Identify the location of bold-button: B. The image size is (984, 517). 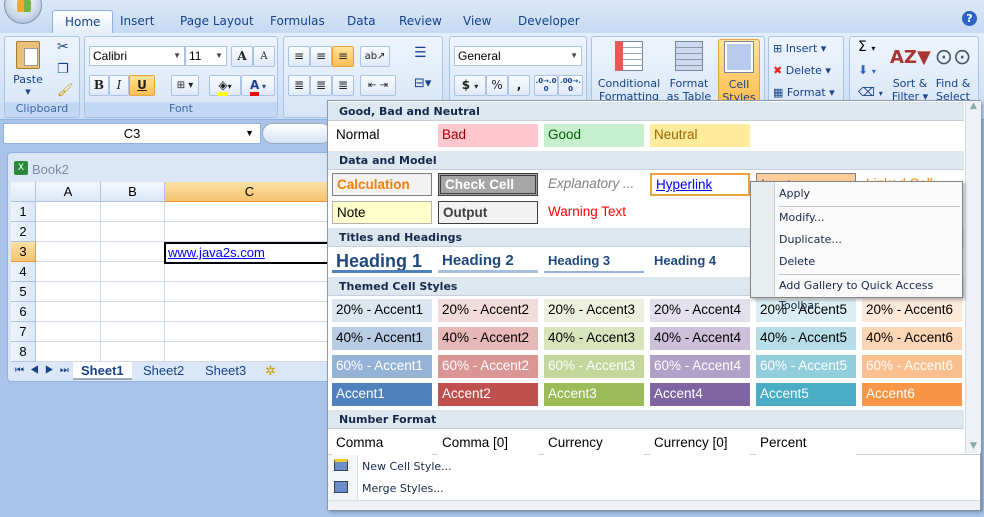
(99, 85).